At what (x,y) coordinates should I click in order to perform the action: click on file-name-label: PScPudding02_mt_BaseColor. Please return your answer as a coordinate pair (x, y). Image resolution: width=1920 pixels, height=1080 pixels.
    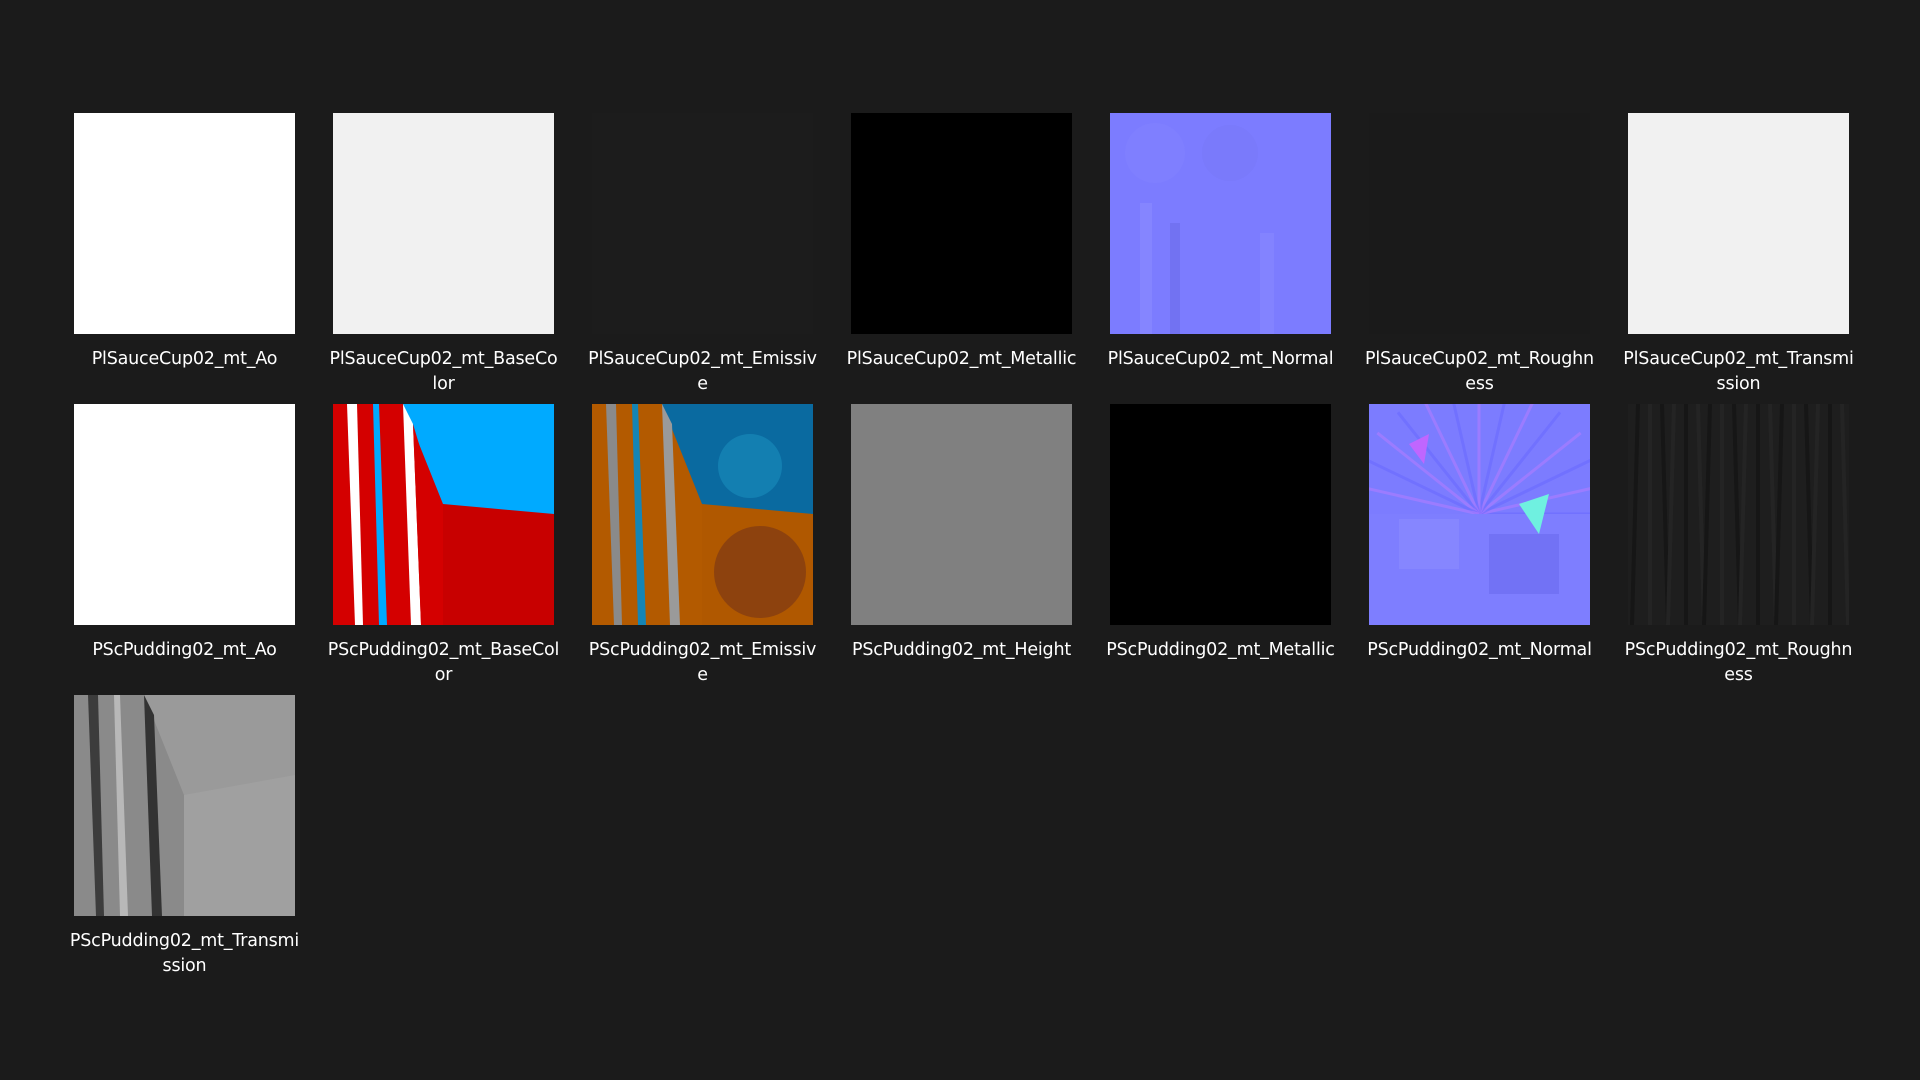
    Looking at the image, I should click on (443, 662).